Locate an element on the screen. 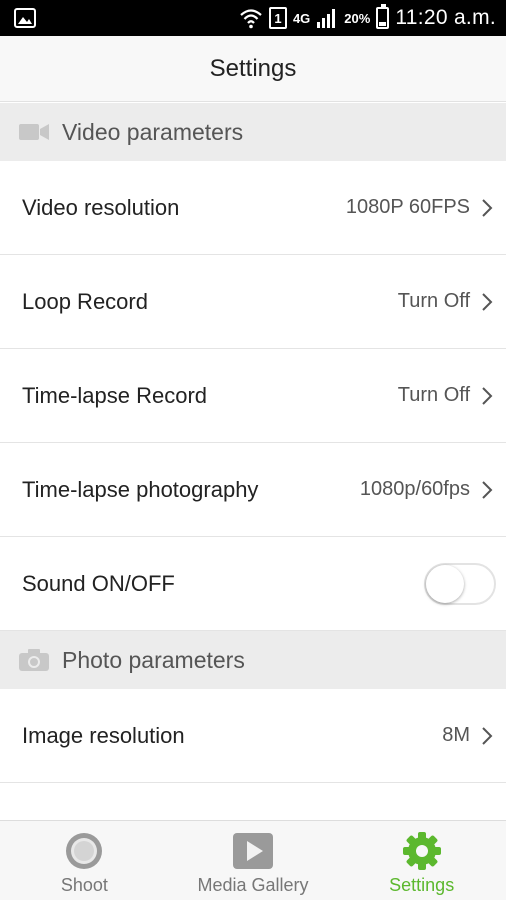  section-label: Video parameters is located at coordinates (153, 131).